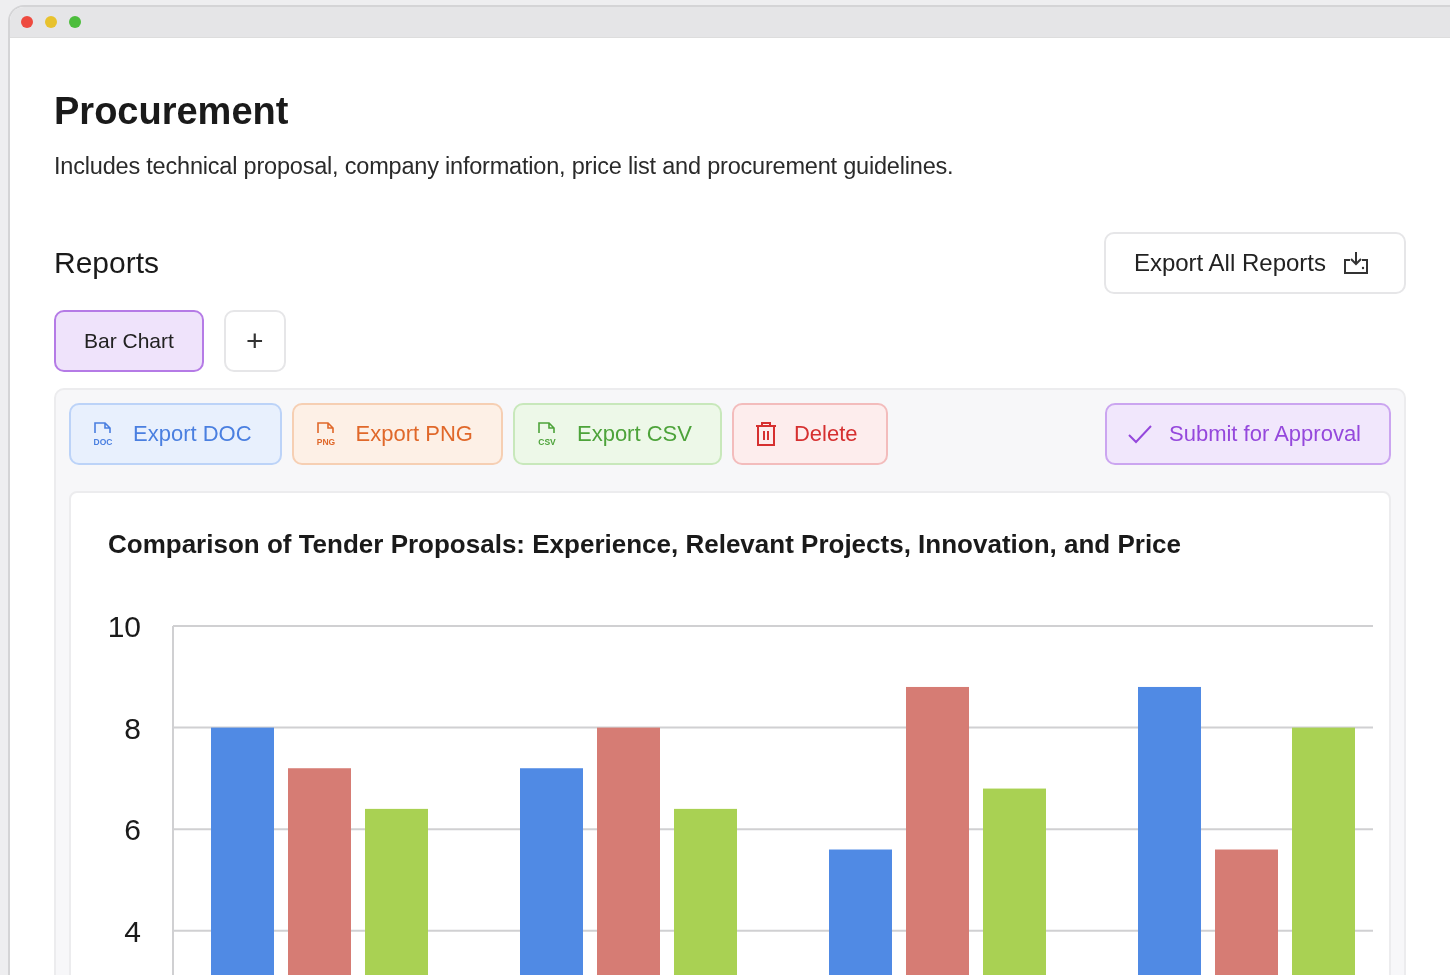 This screenshot has width=1450, height=975. Describe the element at coordinates (124, 626) in the screenshot. I see `axis-tick-label: 10` at that location.